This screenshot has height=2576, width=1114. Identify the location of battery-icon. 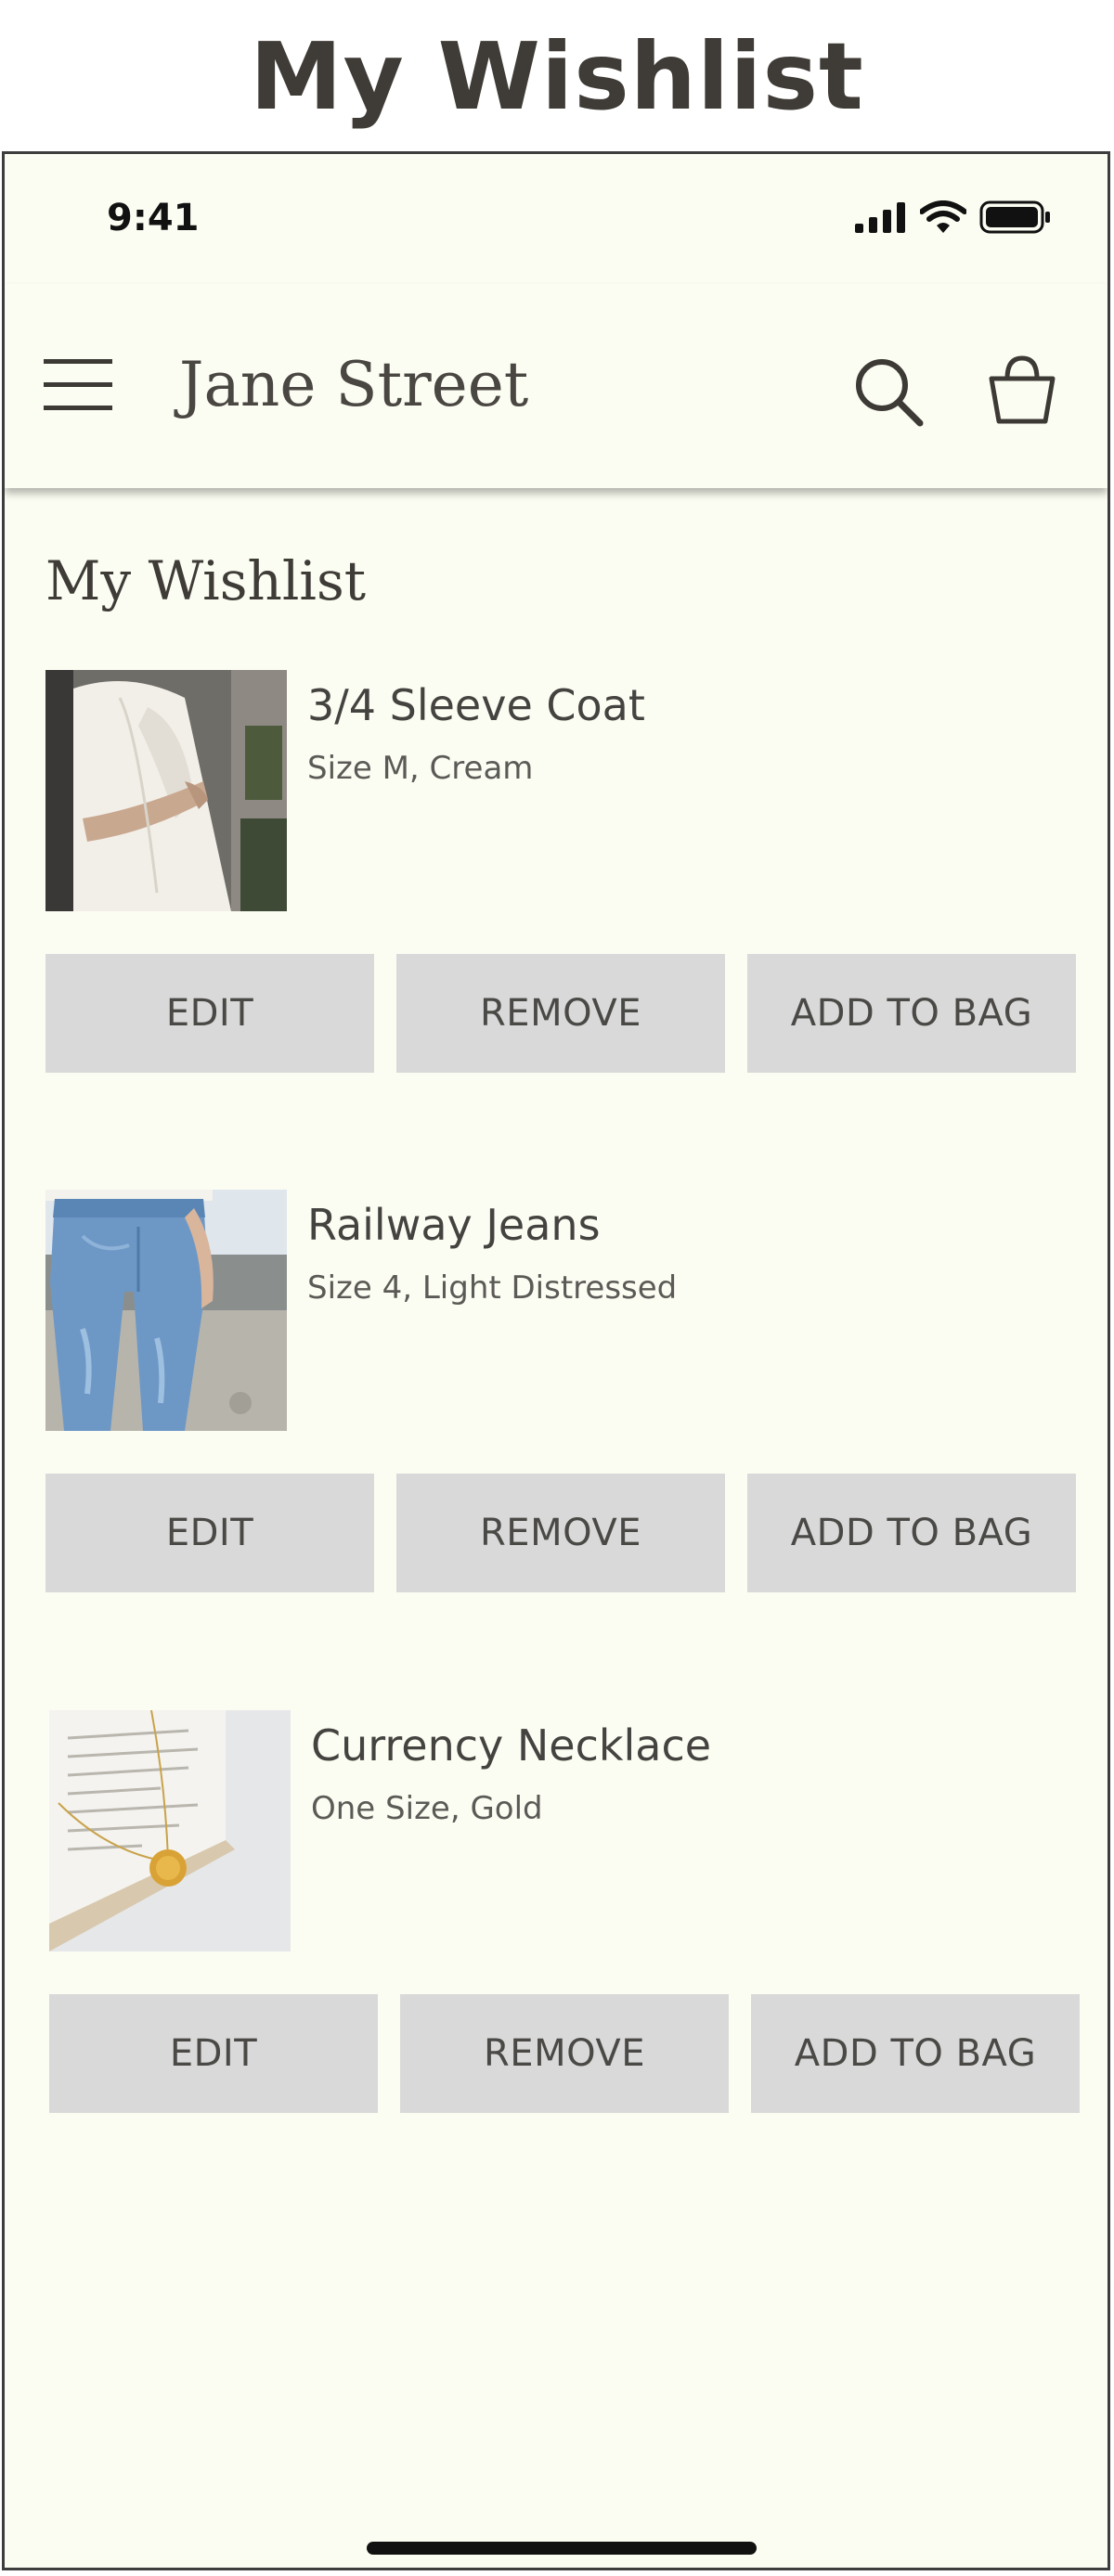
(1014, 217).